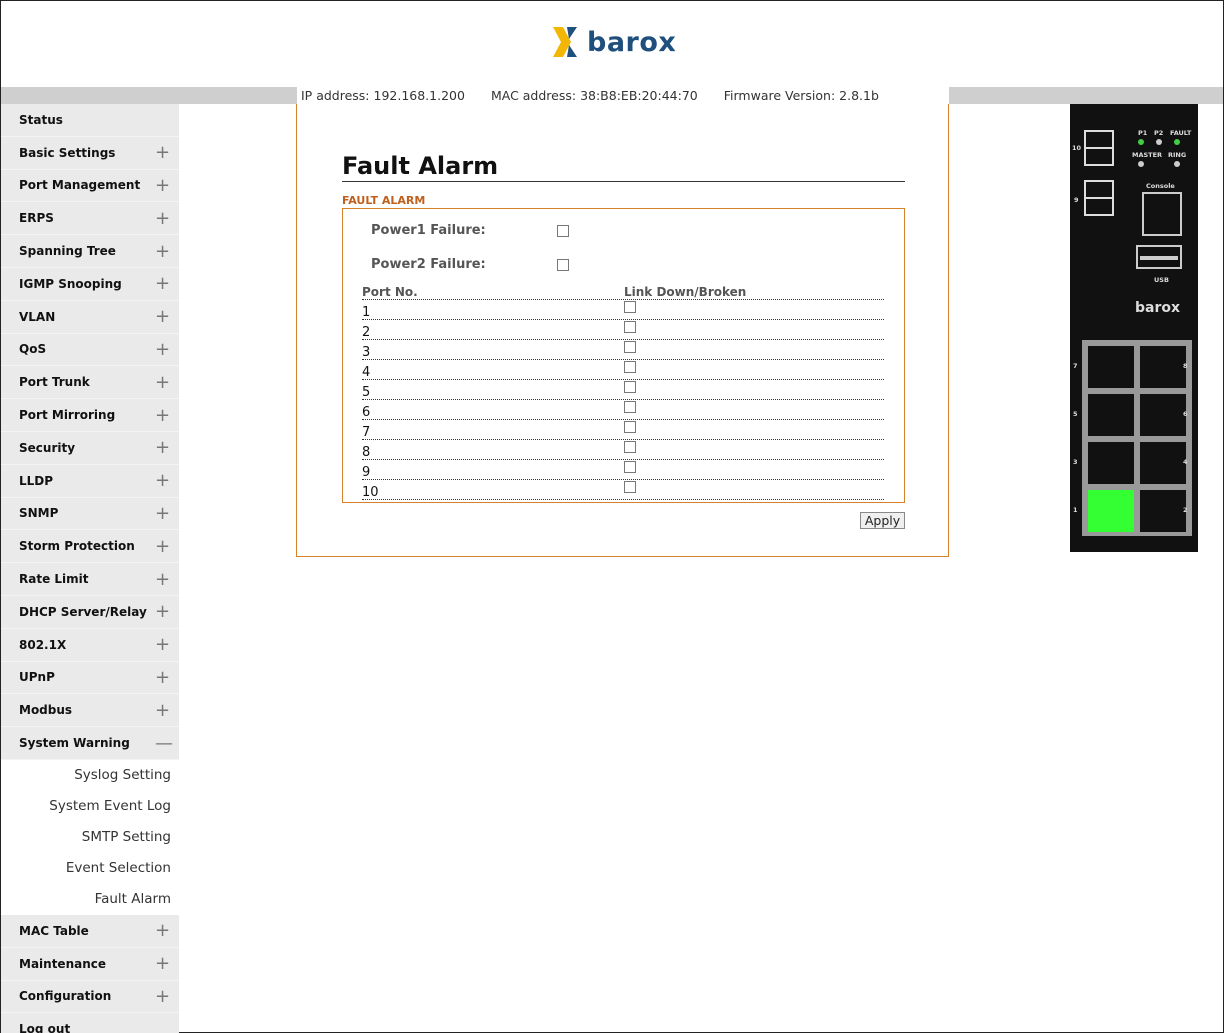  I want to click on sidebar-item-label: DHCP Server/Relay, so click(83, 611).